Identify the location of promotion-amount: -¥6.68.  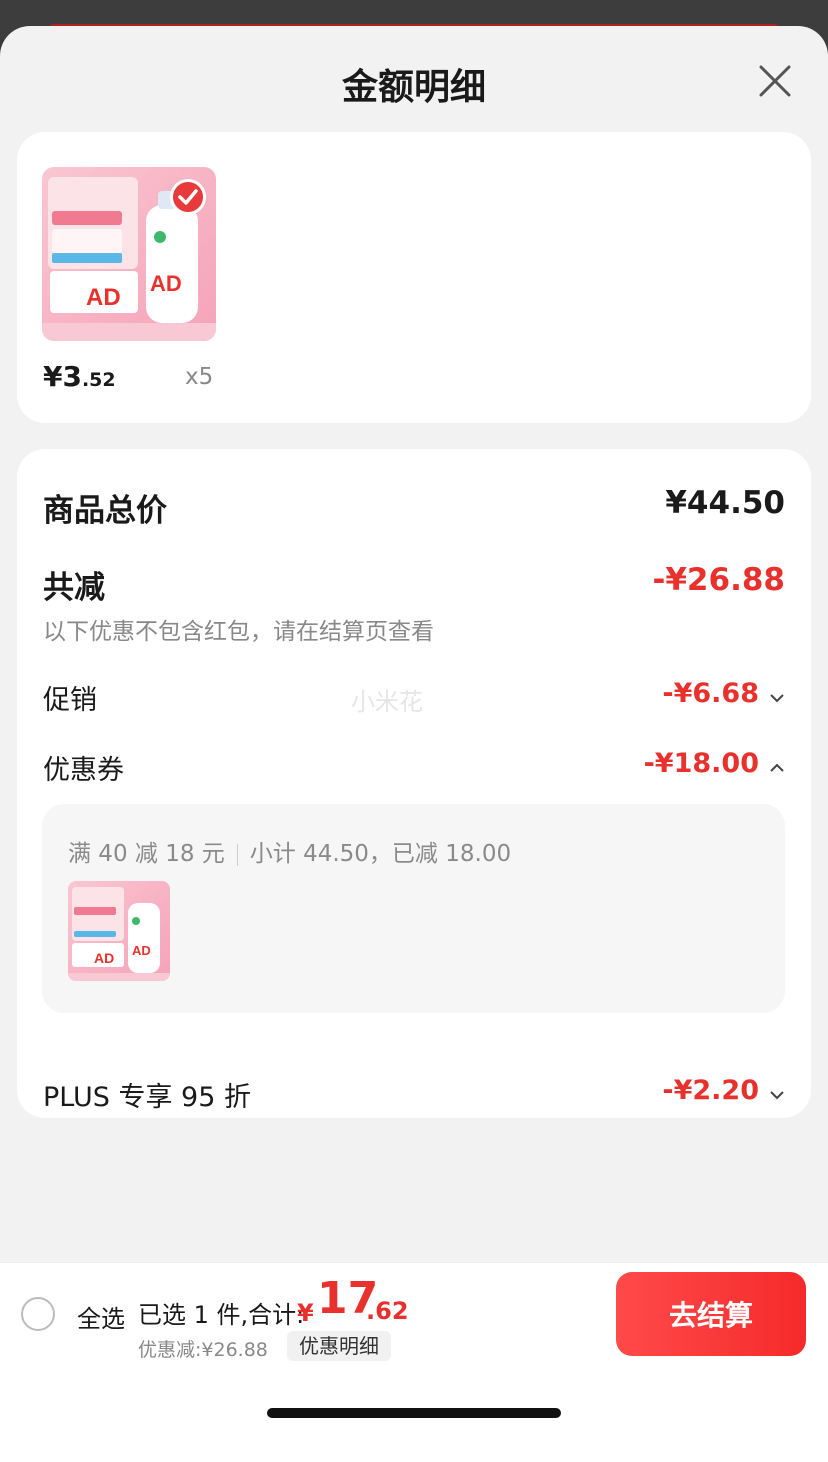
(710, 693).